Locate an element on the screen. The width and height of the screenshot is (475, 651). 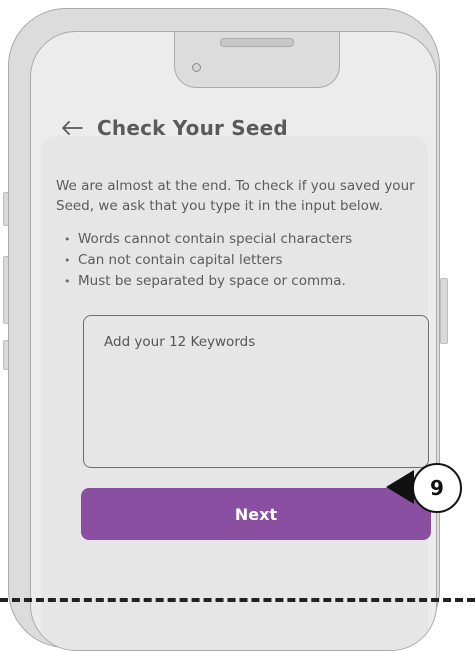
camera-icon is located at coordinates (196, 67).